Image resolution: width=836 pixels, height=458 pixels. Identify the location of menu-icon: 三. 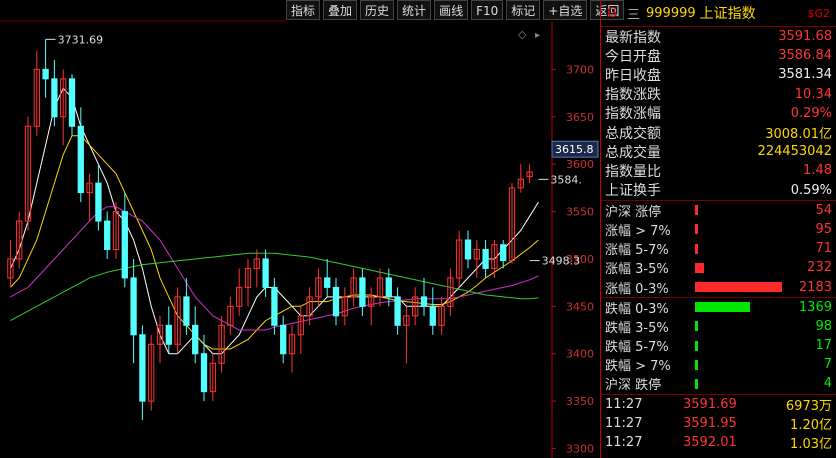
(633, 13).